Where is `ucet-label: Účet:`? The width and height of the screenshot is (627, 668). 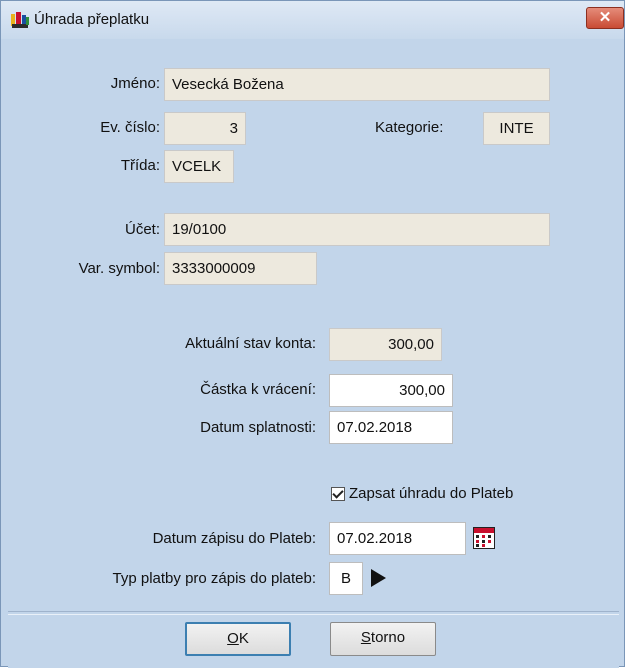
ucet-label: Účet: is located at coordinates (142, 229).